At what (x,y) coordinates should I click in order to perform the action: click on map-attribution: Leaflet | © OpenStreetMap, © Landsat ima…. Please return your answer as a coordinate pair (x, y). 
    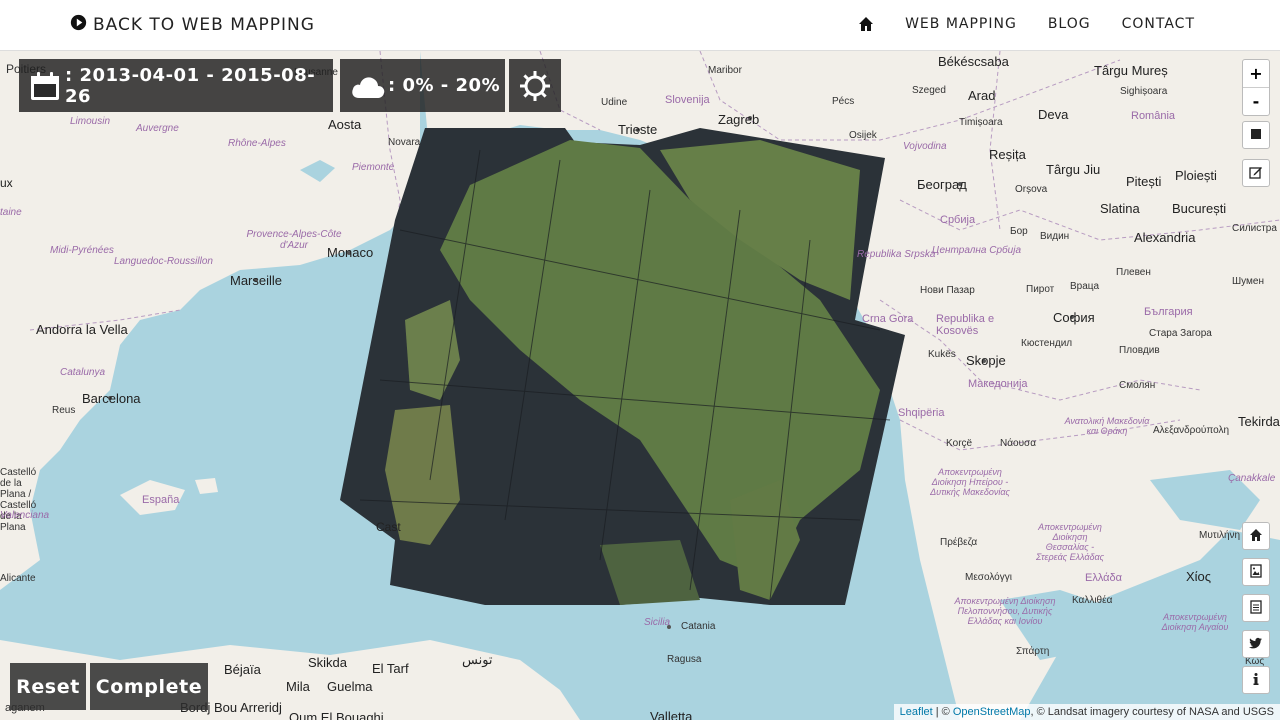
    Looking at the image, I should click on (1086, 712).